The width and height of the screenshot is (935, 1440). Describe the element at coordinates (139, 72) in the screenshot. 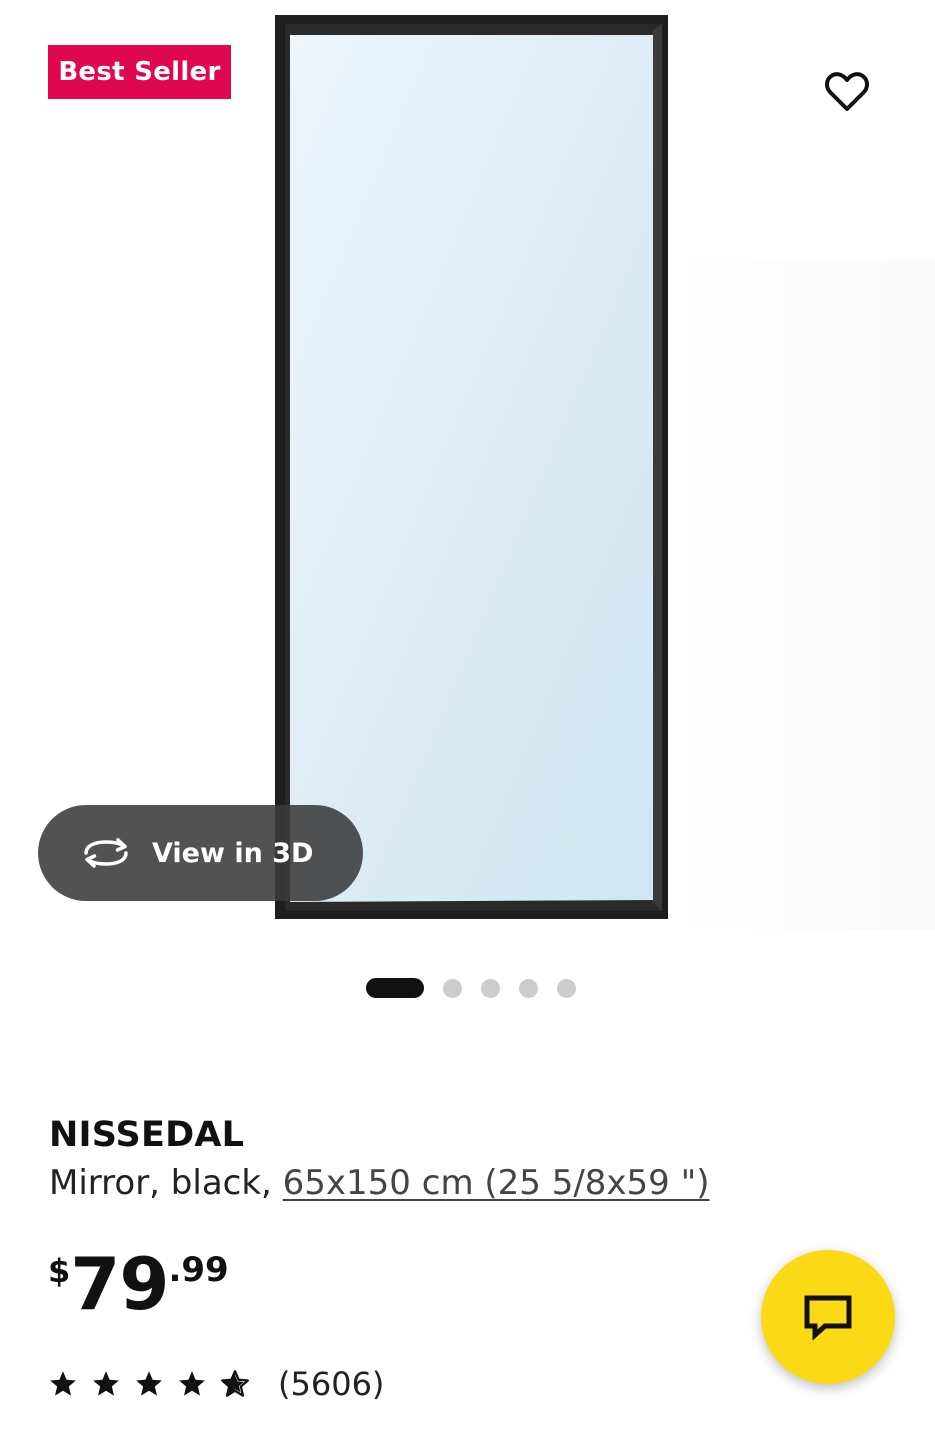

I see `best-seller-badge: Best Seller` at that location.